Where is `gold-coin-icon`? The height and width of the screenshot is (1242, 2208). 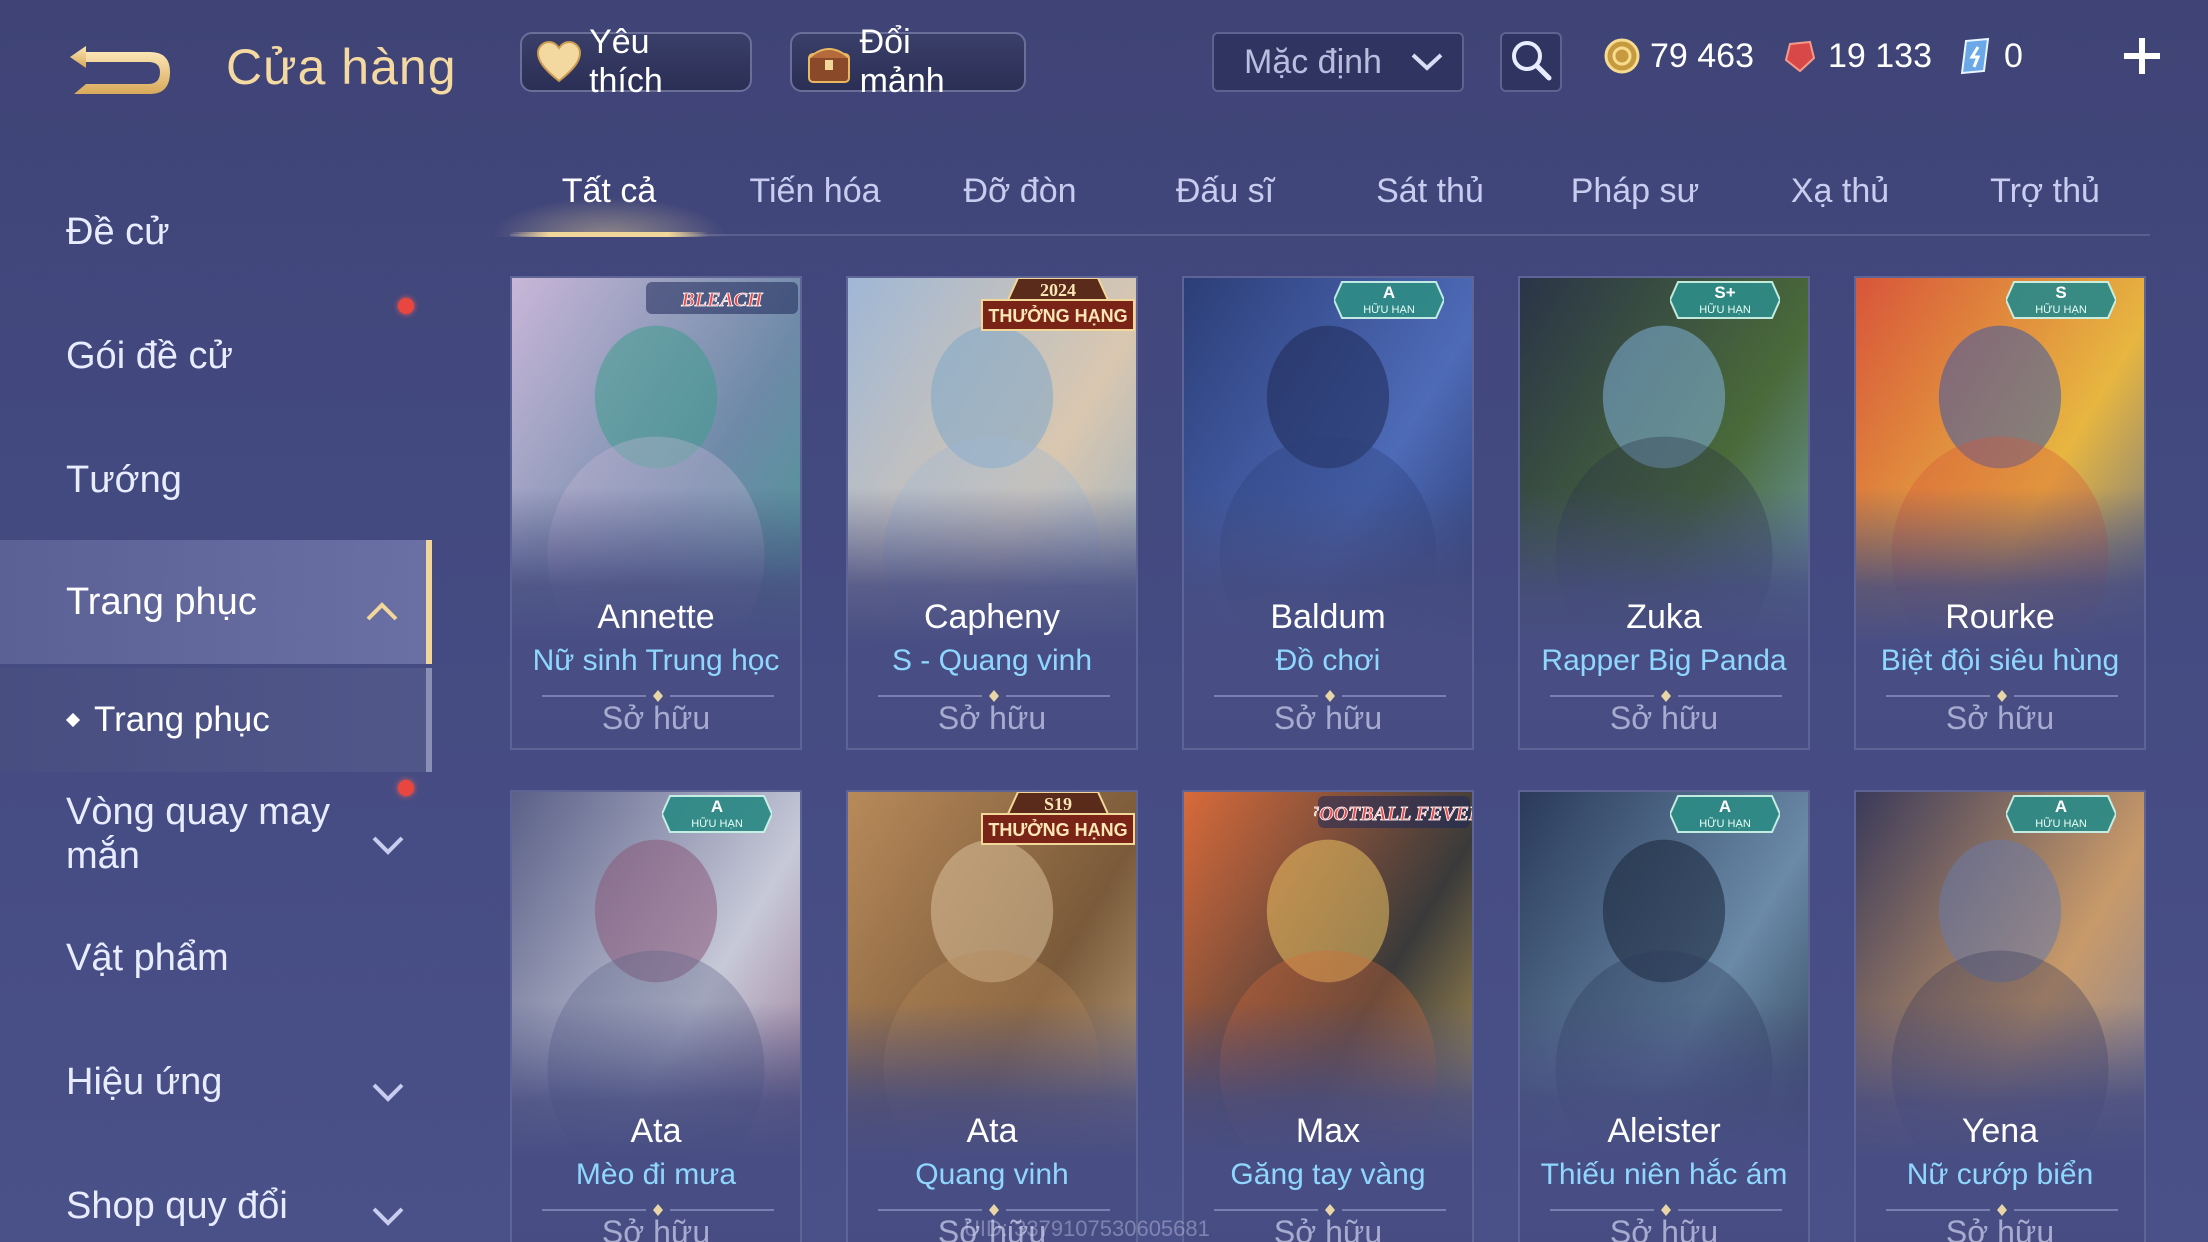 gold-coin-icon is located at coordinates (1622, 56).